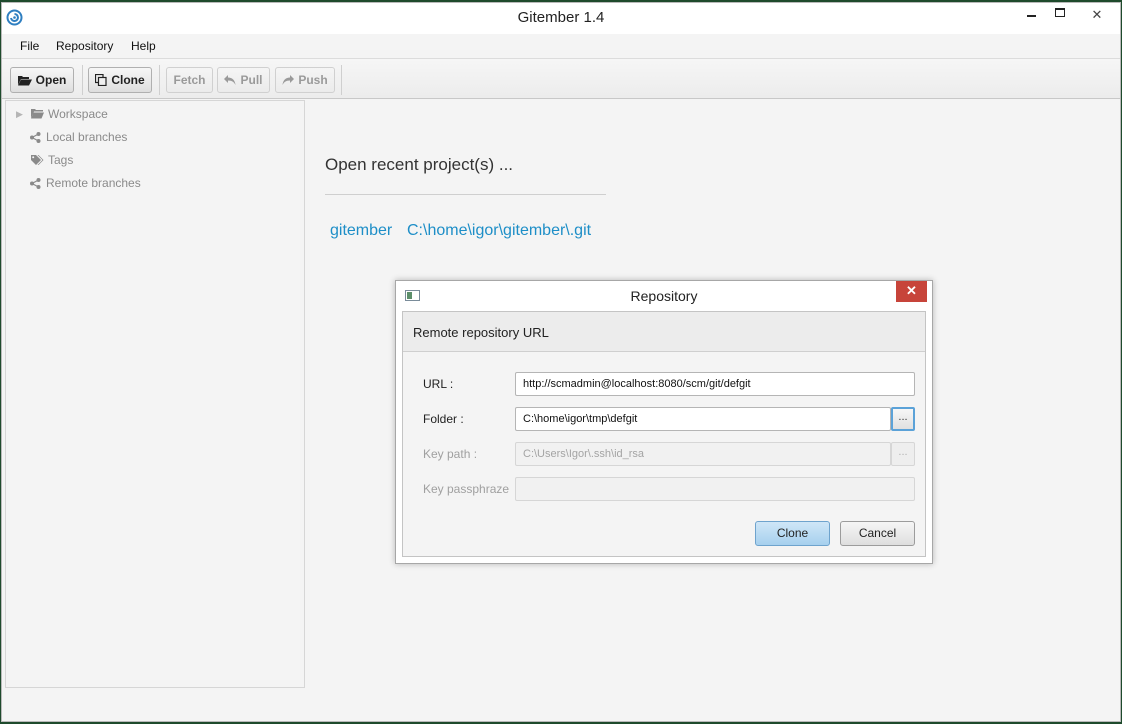 This screenshot has height=724, width=1122. I want to click on folder-icon, so click(37, 114).